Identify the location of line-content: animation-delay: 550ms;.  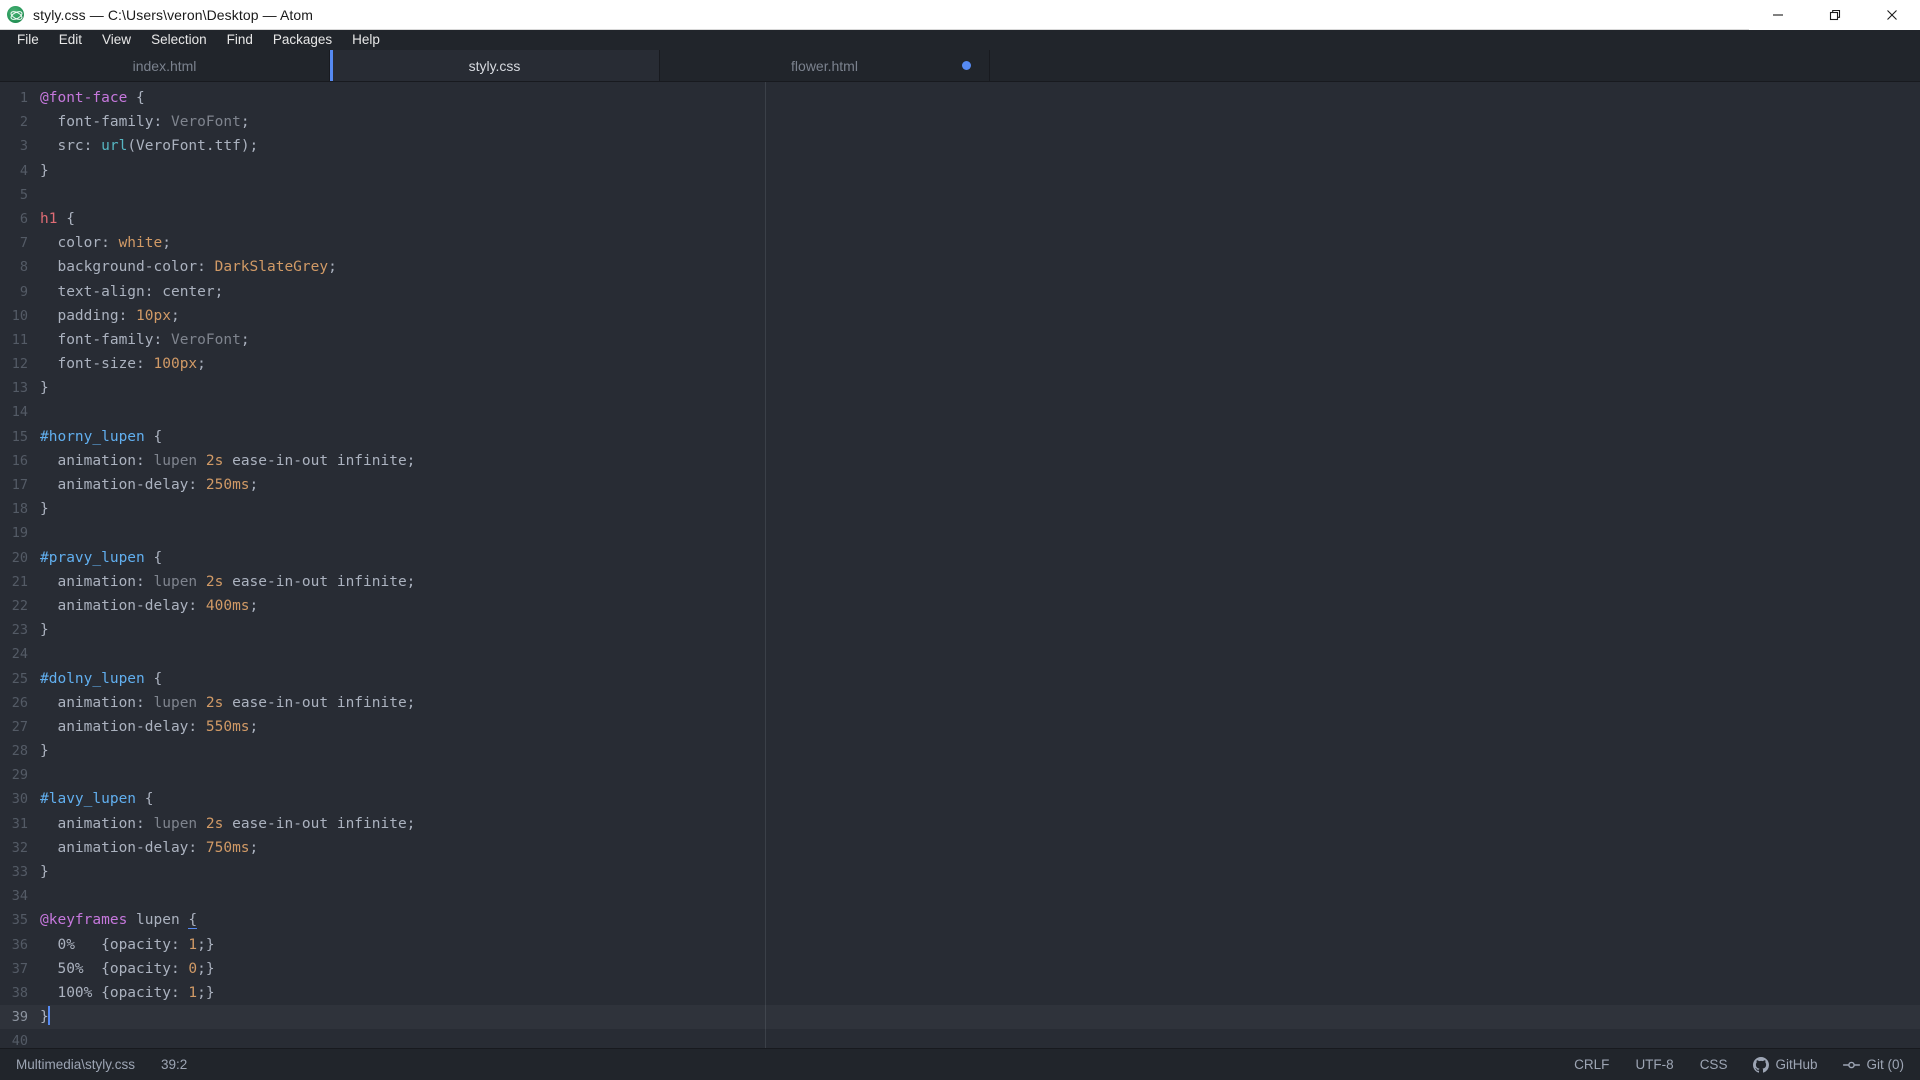
(974, 727).